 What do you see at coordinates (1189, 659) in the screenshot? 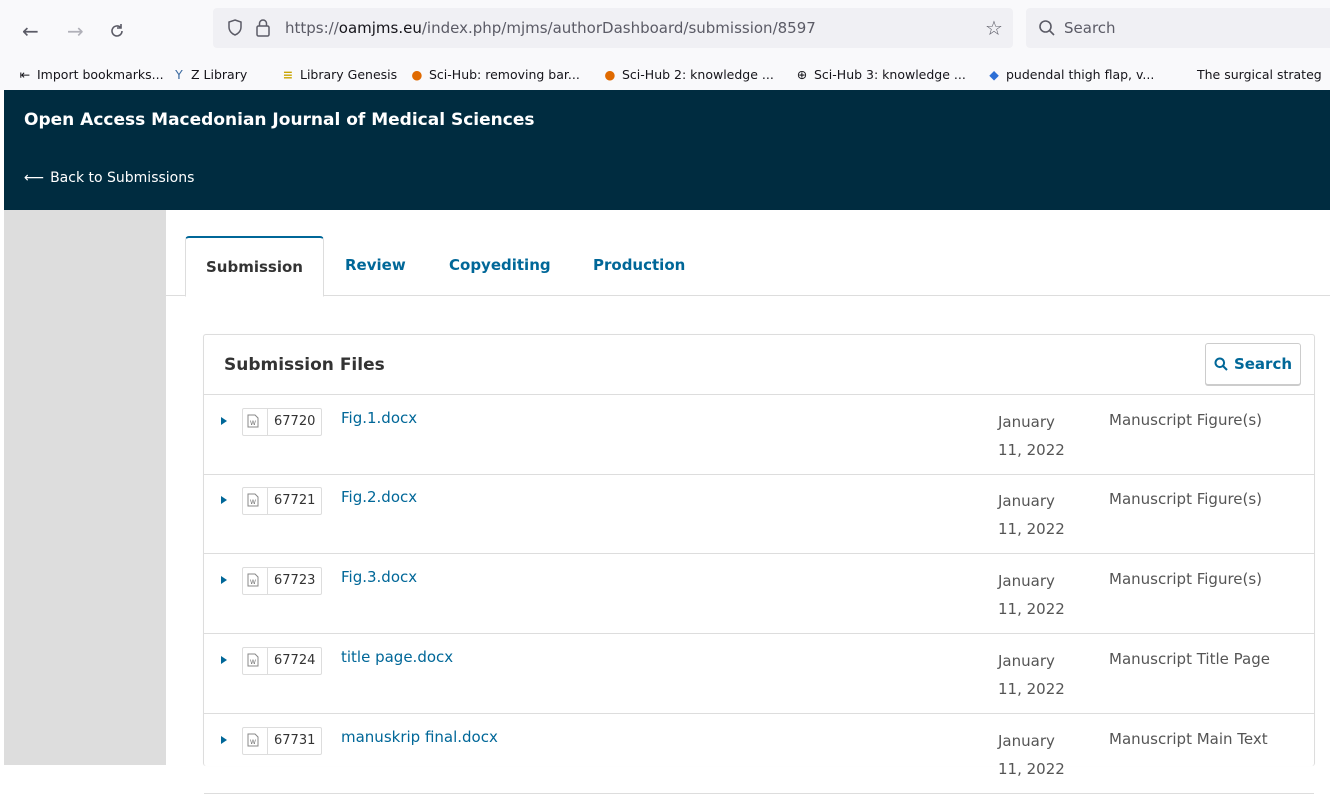
I see `file-type: Manuscript Title Page` at bounding box center [1189, 659].